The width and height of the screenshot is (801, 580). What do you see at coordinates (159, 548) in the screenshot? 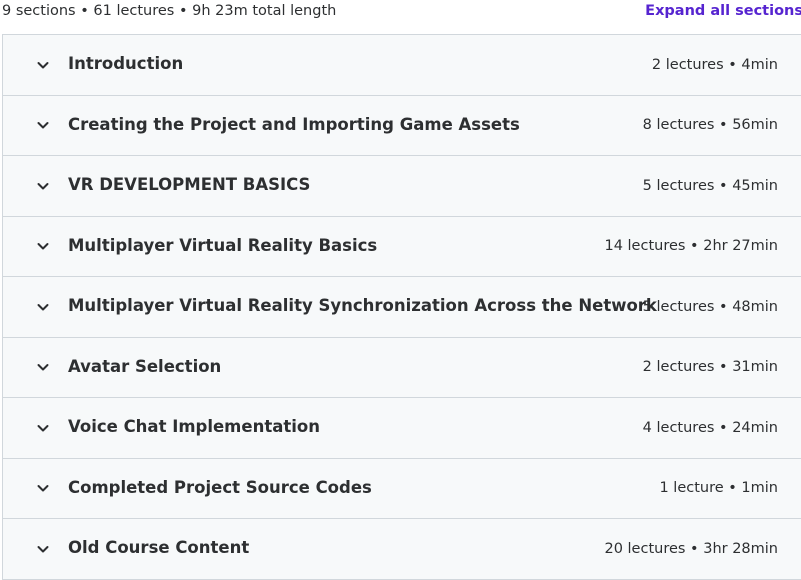
I see `section-title: Old Course Content` at bounding box center [159, 548].